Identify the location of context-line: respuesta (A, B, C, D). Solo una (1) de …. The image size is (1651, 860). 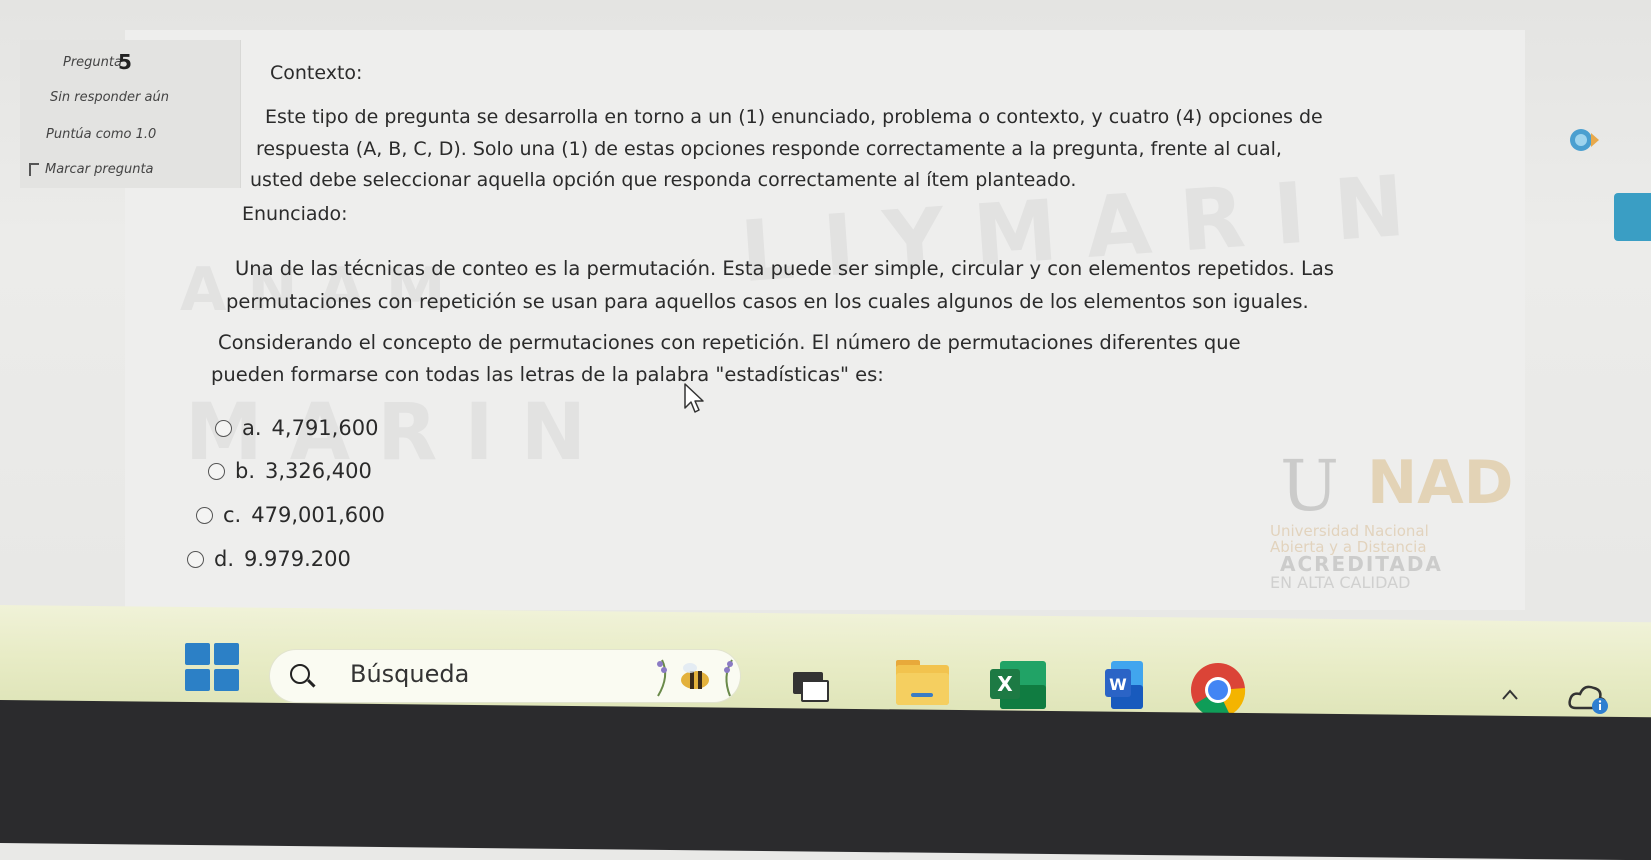
(769, 149).